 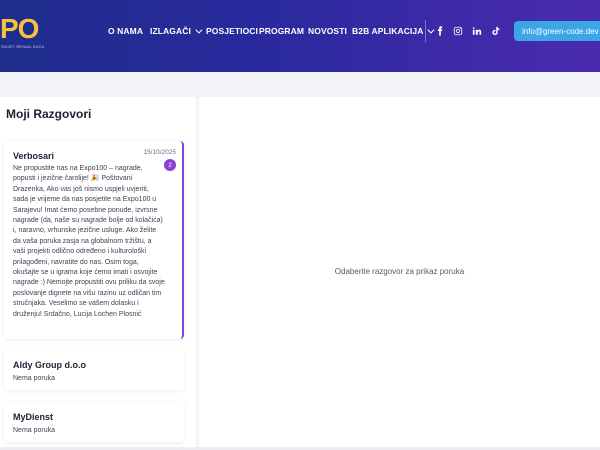 I want to click on conversation-date: 15/10/2025, so click(x=159, y=152).